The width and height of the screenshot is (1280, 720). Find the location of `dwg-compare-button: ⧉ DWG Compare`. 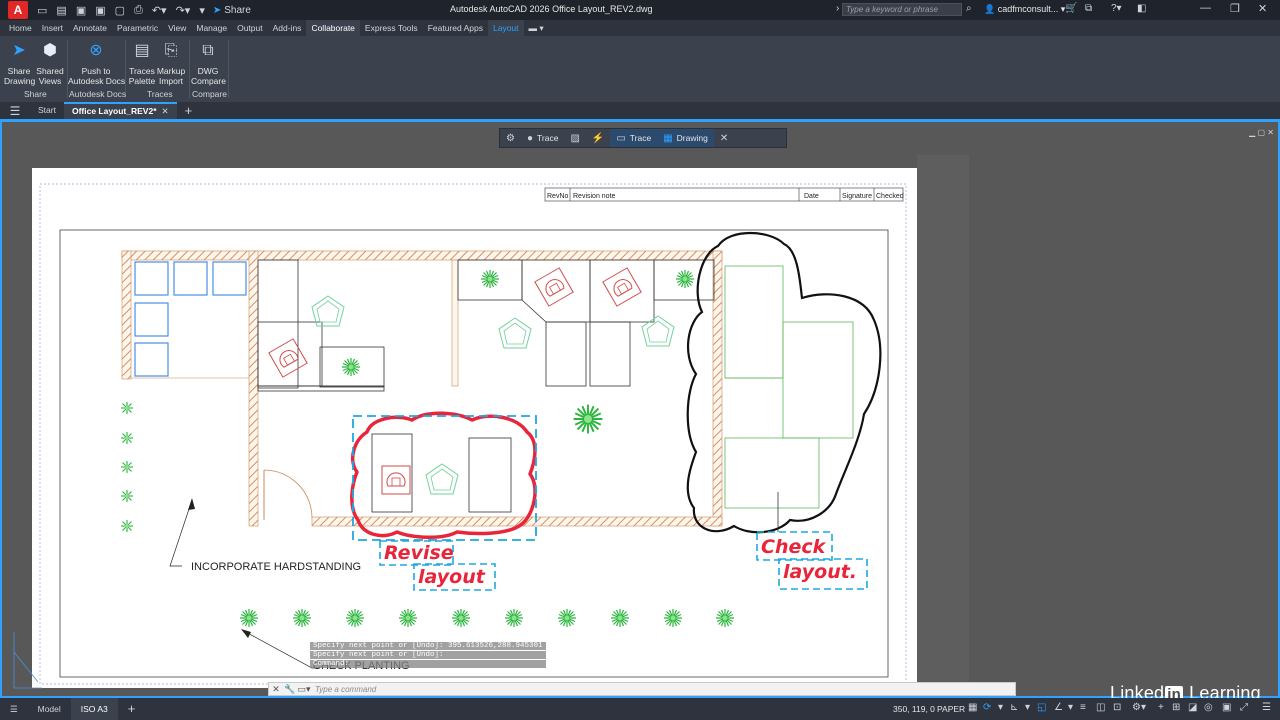

dwg-compare-button: ⧉ DWG Compare is located at coordinates (208, 63).